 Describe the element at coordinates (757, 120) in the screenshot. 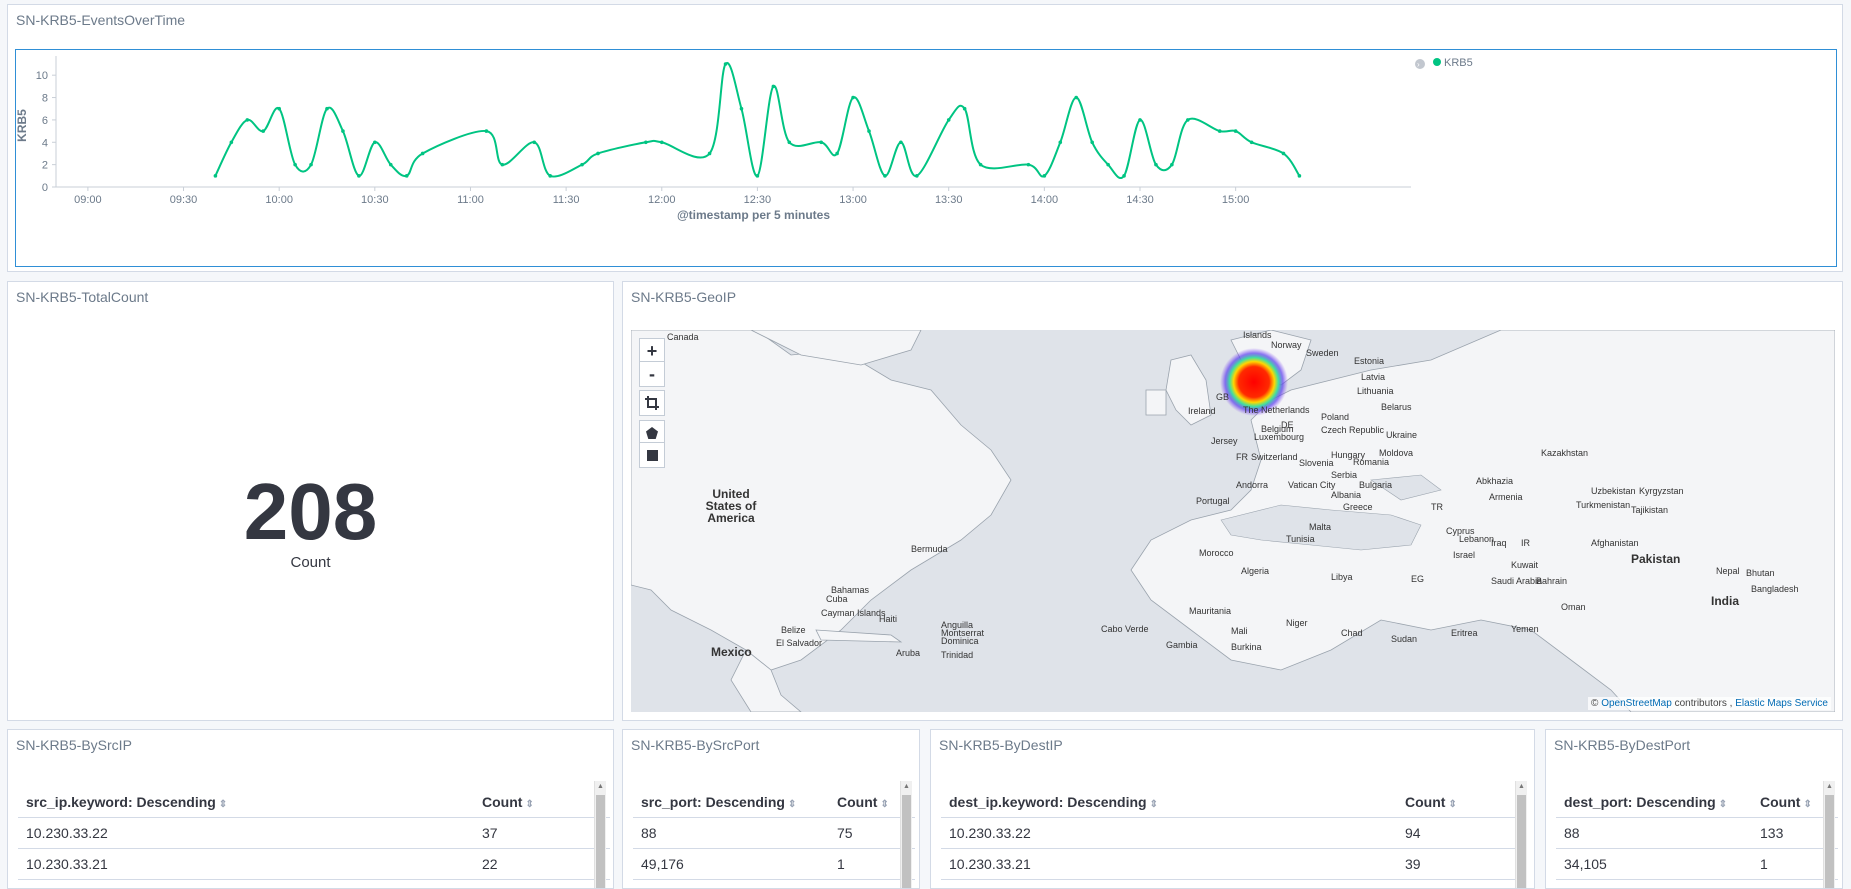

I see `series-line-krb5` at that location.